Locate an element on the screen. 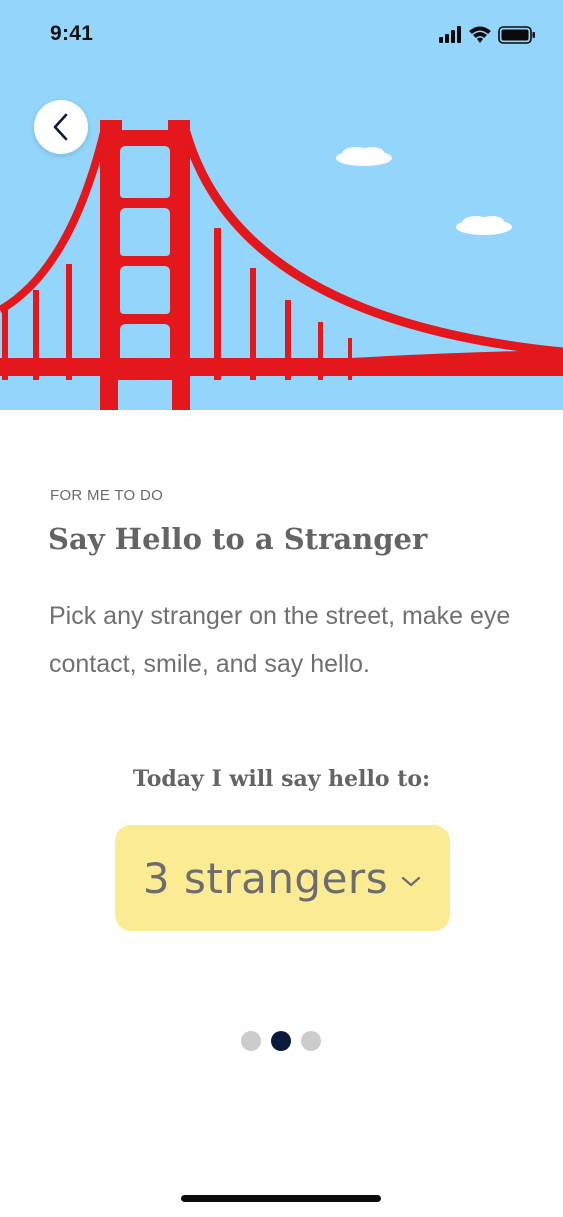 Image resolution: width=563 pixels, height=1217 pixels. chevron-left-icon is located at coordinates (60, 127).